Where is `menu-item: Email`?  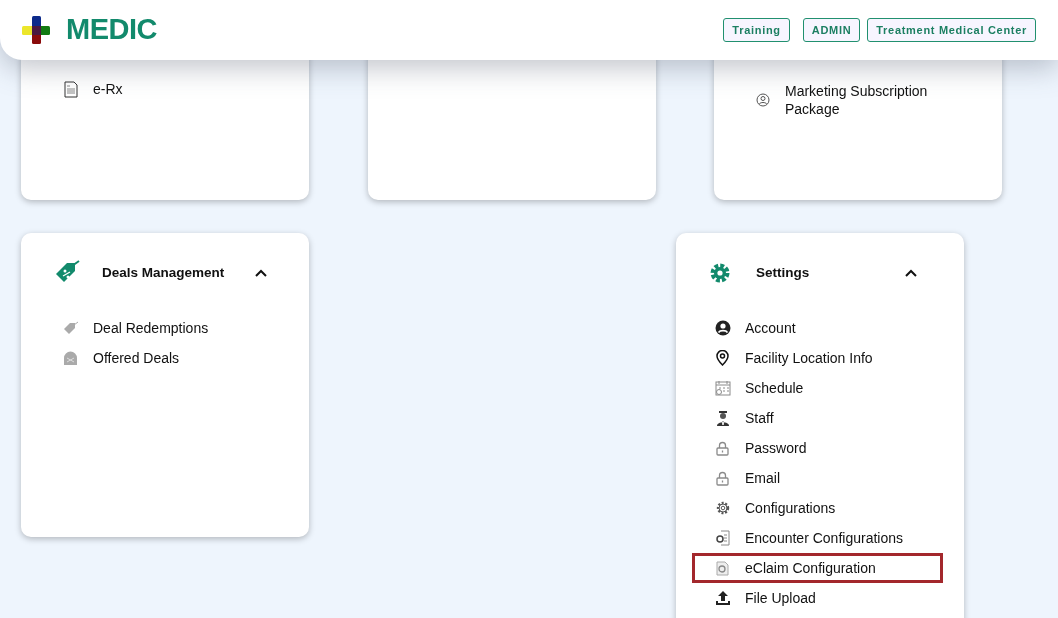
menu-item: Email is located at coordinates (817, 478).